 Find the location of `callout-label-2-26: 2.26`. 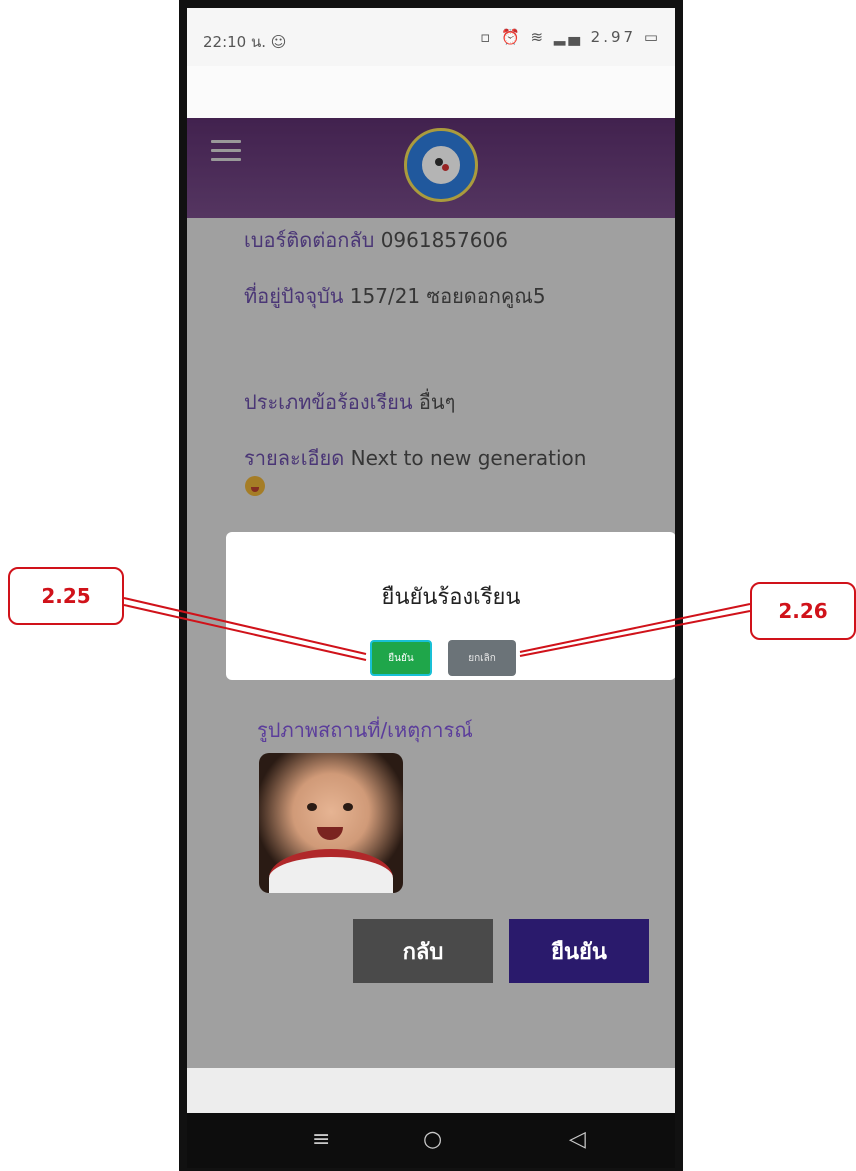

callout-label-2-26: 2.26 is located at coordinates (803, 611).